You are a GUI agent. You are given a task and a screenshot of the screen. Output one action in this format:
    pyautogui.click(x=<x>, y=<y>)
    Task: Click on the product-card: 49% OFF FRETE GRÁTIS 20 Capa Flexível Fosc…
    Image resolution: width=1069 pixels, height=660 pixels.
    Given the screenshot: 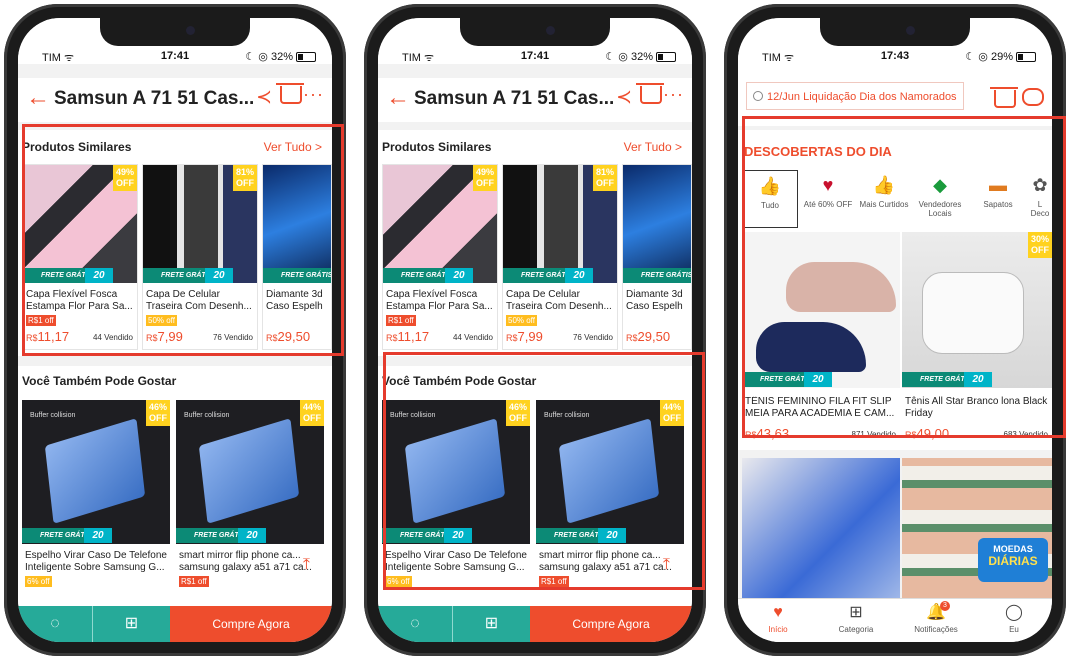 What is the action you would take?
    pyautogui.click(x=440, y=257)
    